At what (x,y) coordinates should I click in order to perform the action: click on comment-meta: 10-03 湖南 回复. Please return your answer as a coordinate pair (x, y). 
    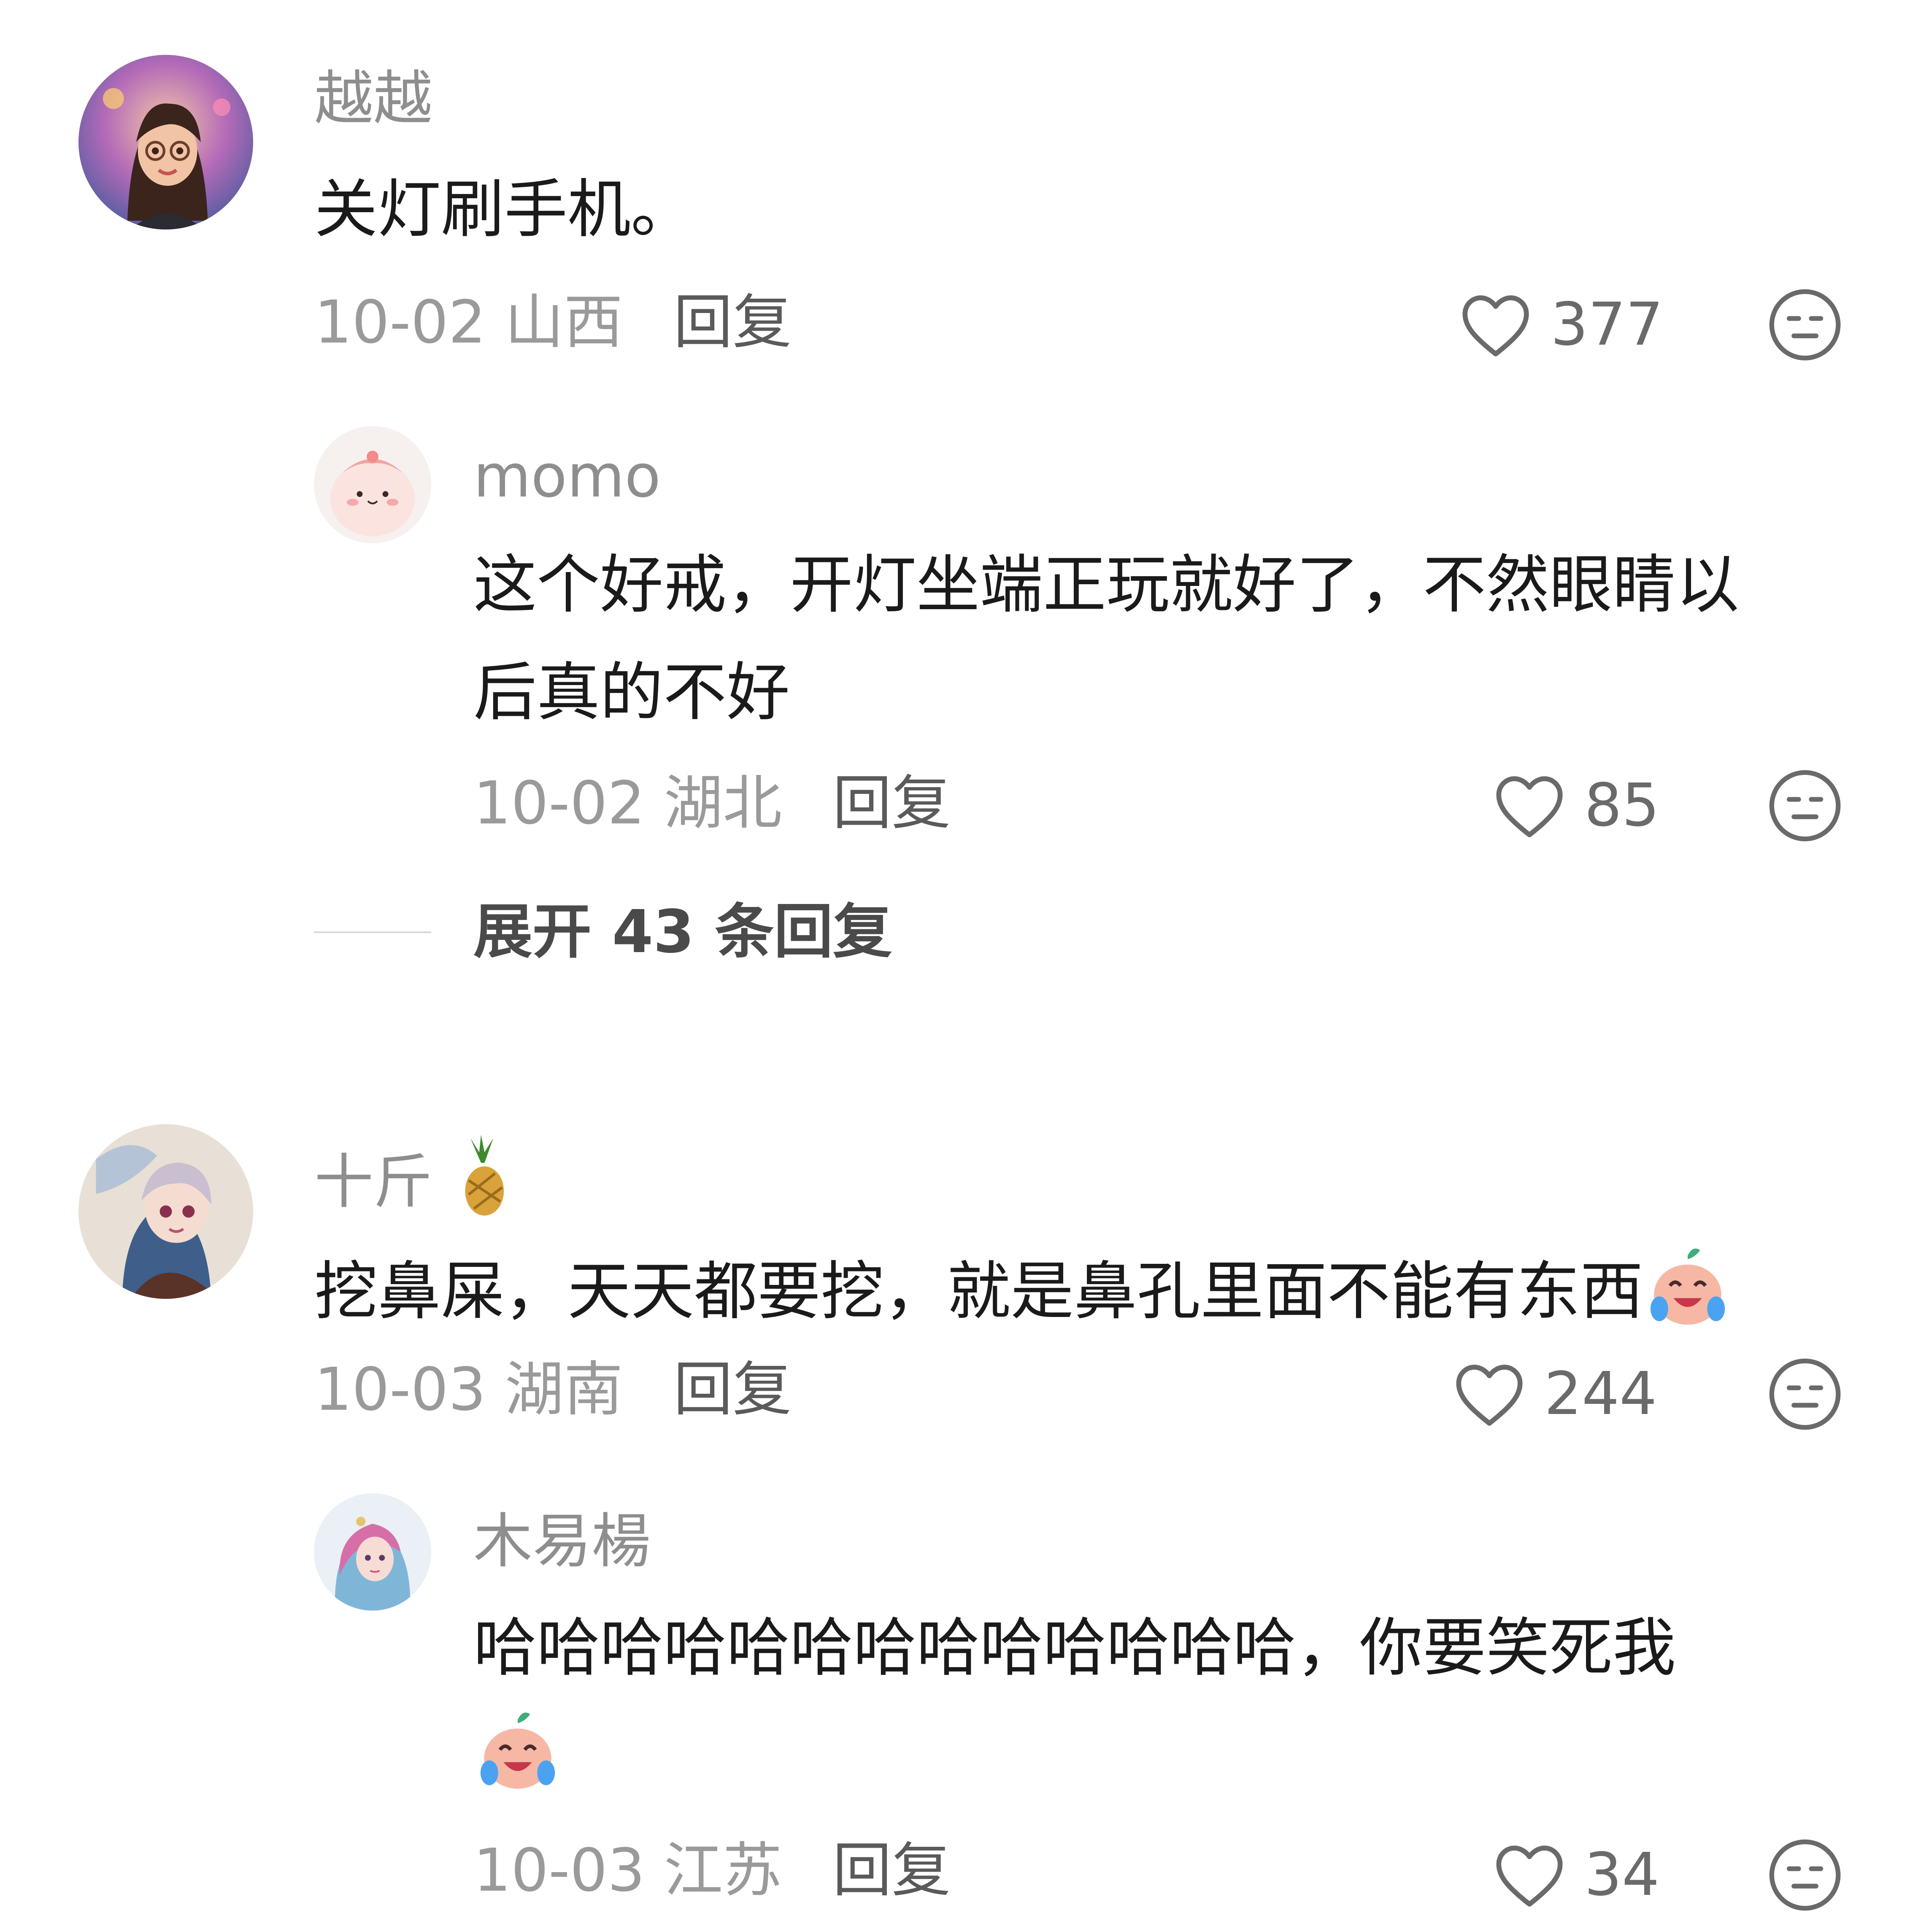
    Looking at the image, I should click on (553, 1390).